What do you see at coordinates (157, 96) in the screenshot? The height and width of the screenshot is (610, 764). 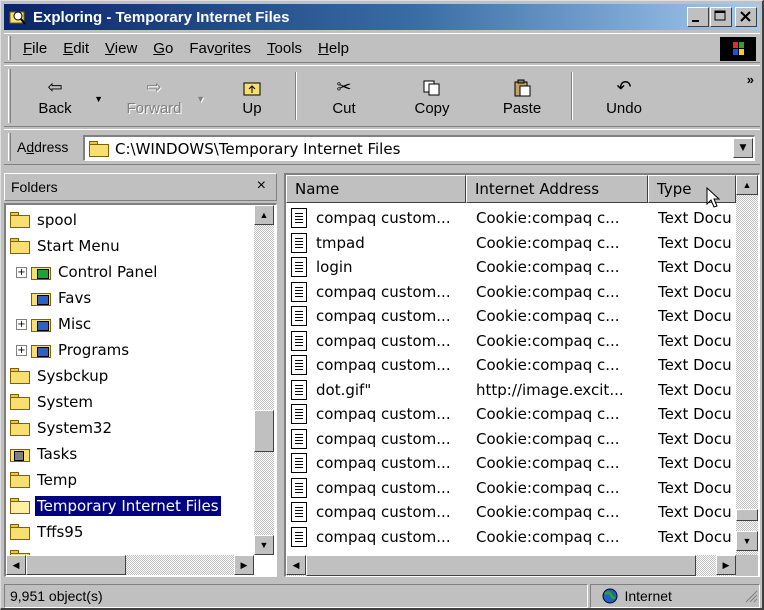 I see `forward-button: ⇨ Forward ▼` at bounding box center [157, 96].